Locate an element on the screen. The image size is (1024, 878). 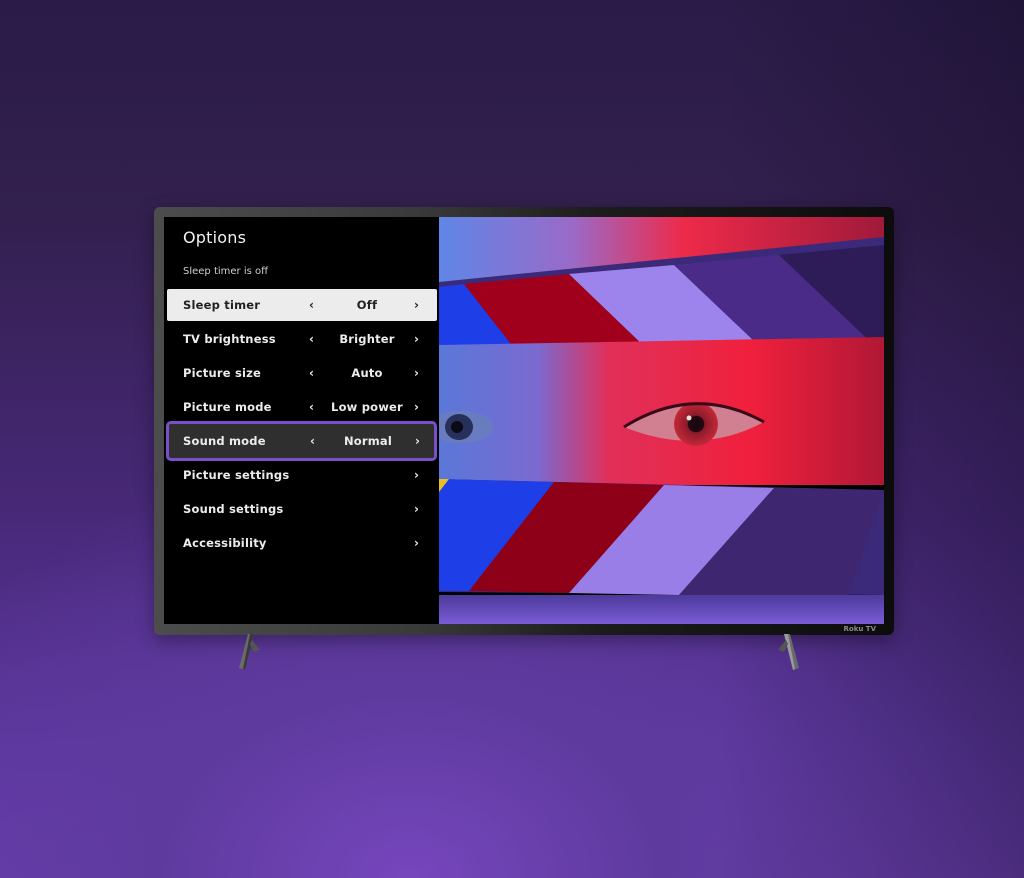
menu-item-picture-size: Picture size ‹ Auto › is located at coordinates (302, 373).